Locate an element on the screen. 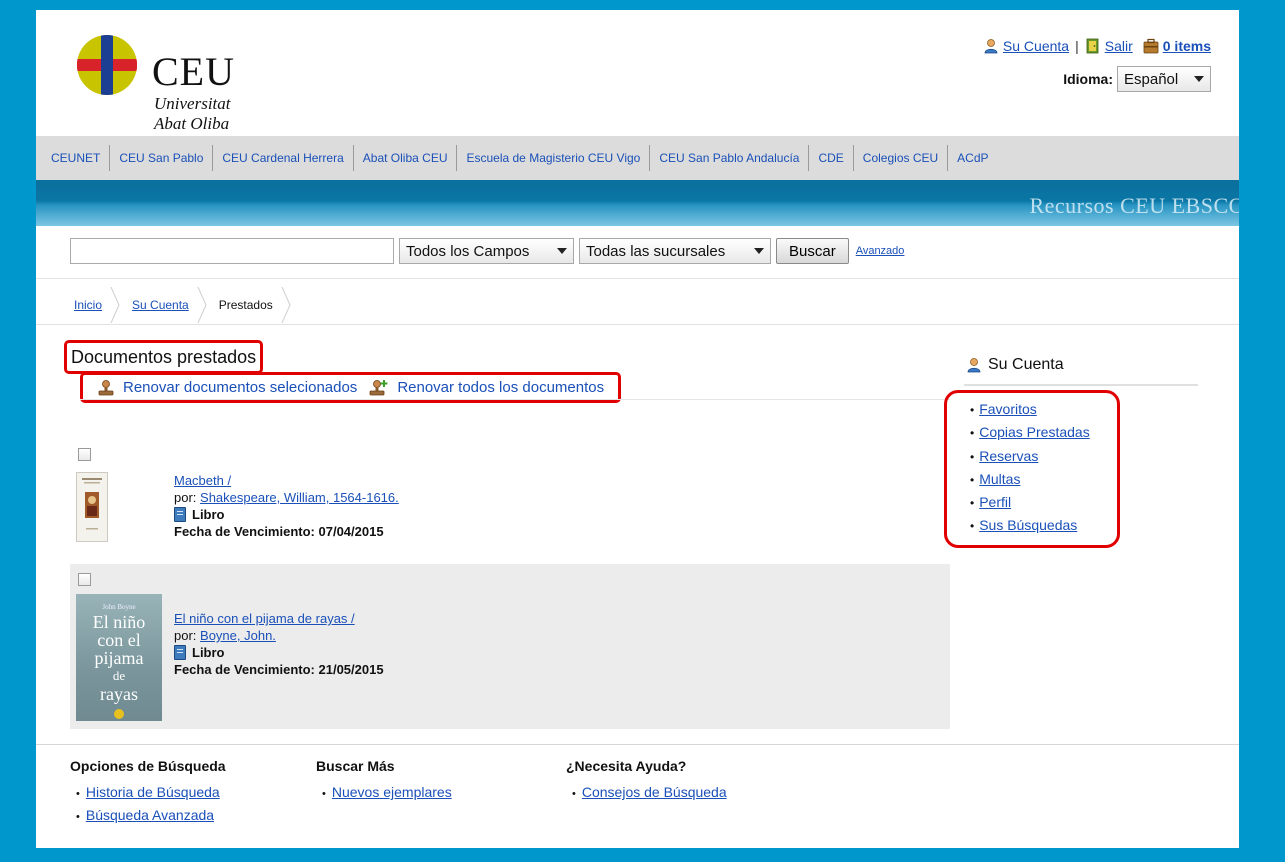 Image resolution: width=1285 pixels, height=862 pixels. renew-all-action: Renovar todos los documentos is located at coordinates (486, 388).